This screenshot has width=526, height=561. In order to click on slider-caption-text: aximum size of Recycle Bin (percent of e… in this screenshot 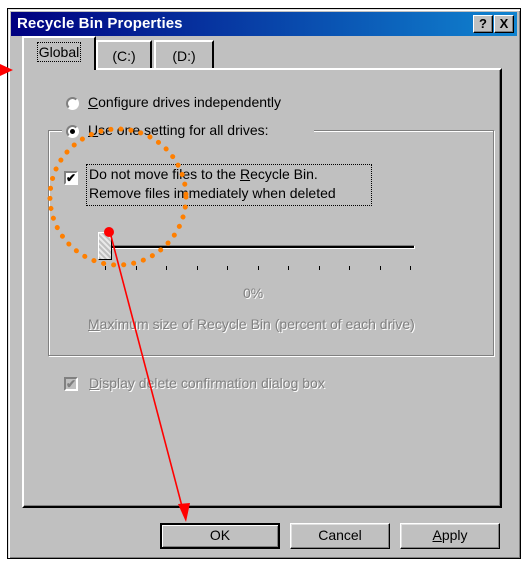, I will do `click(257, 324)`.